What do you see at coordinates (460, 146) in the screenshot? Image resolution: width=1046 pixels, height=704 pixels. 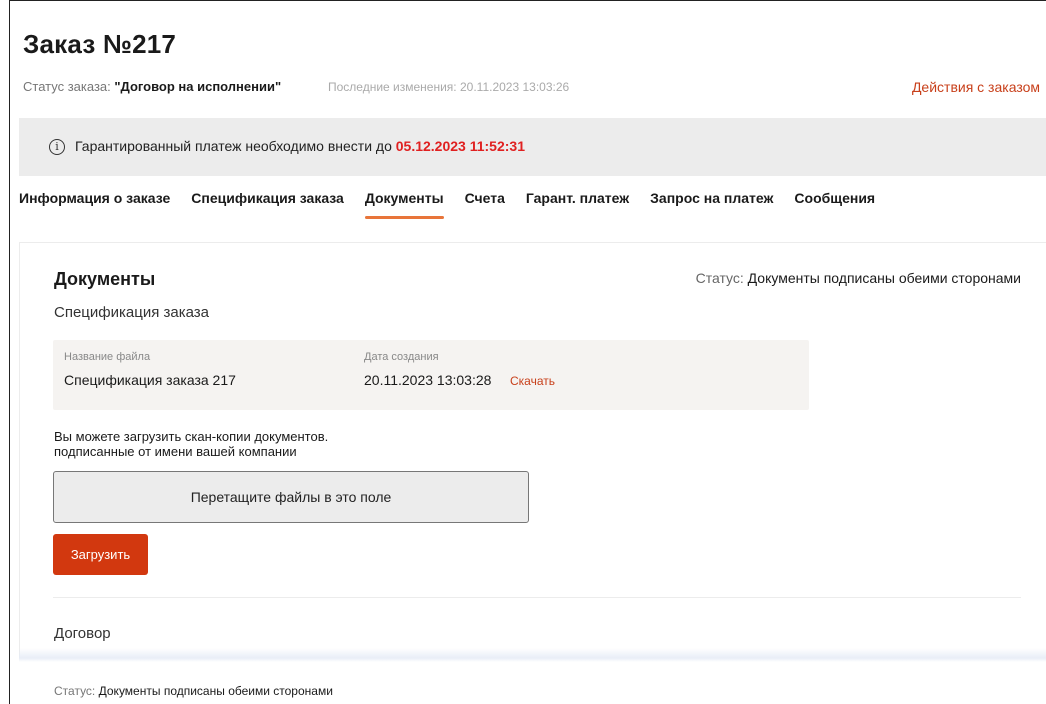 I see `payment-deadline: 05.12.2023 11:52:31` at bounding box center [460, 146].